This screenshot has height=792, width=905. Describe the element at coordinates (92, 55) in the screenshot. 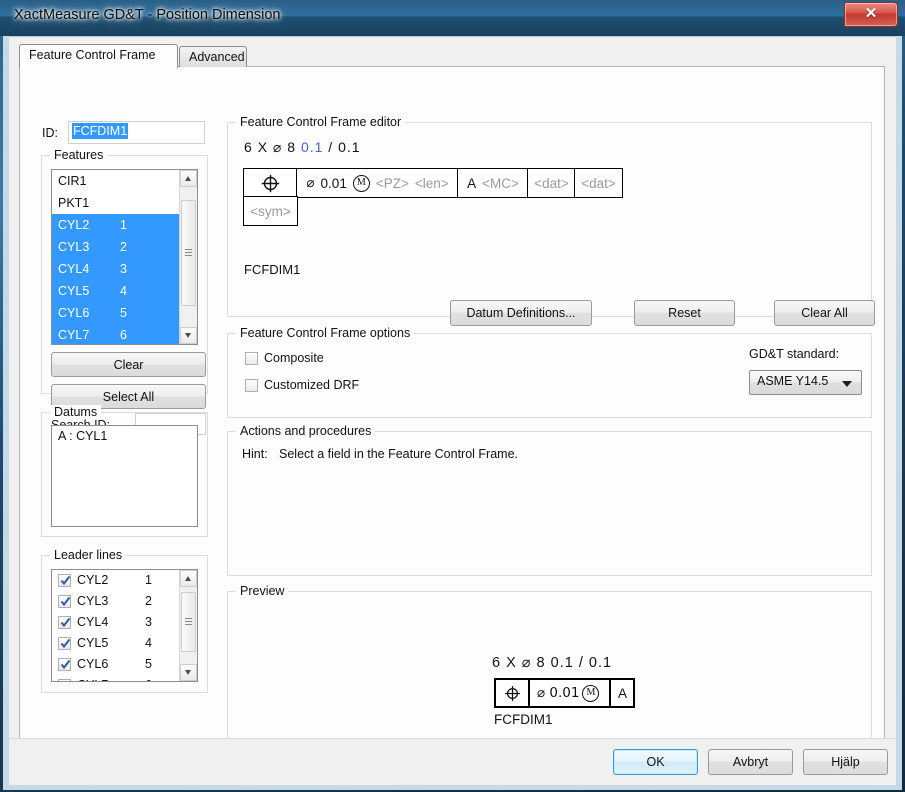

I see `tab-label: Feature Control Frame` at that location.